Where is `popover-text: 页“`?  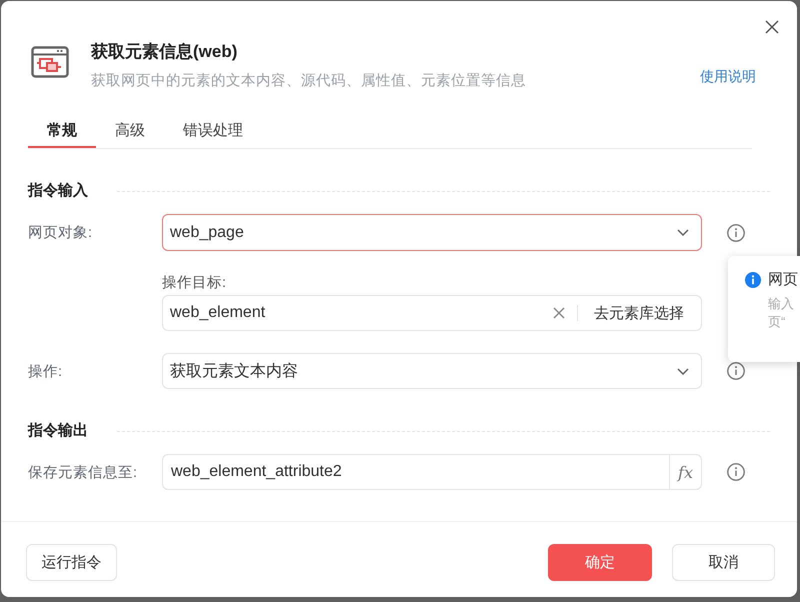
popover-text: 页“ is located at coordinates (777, 322).